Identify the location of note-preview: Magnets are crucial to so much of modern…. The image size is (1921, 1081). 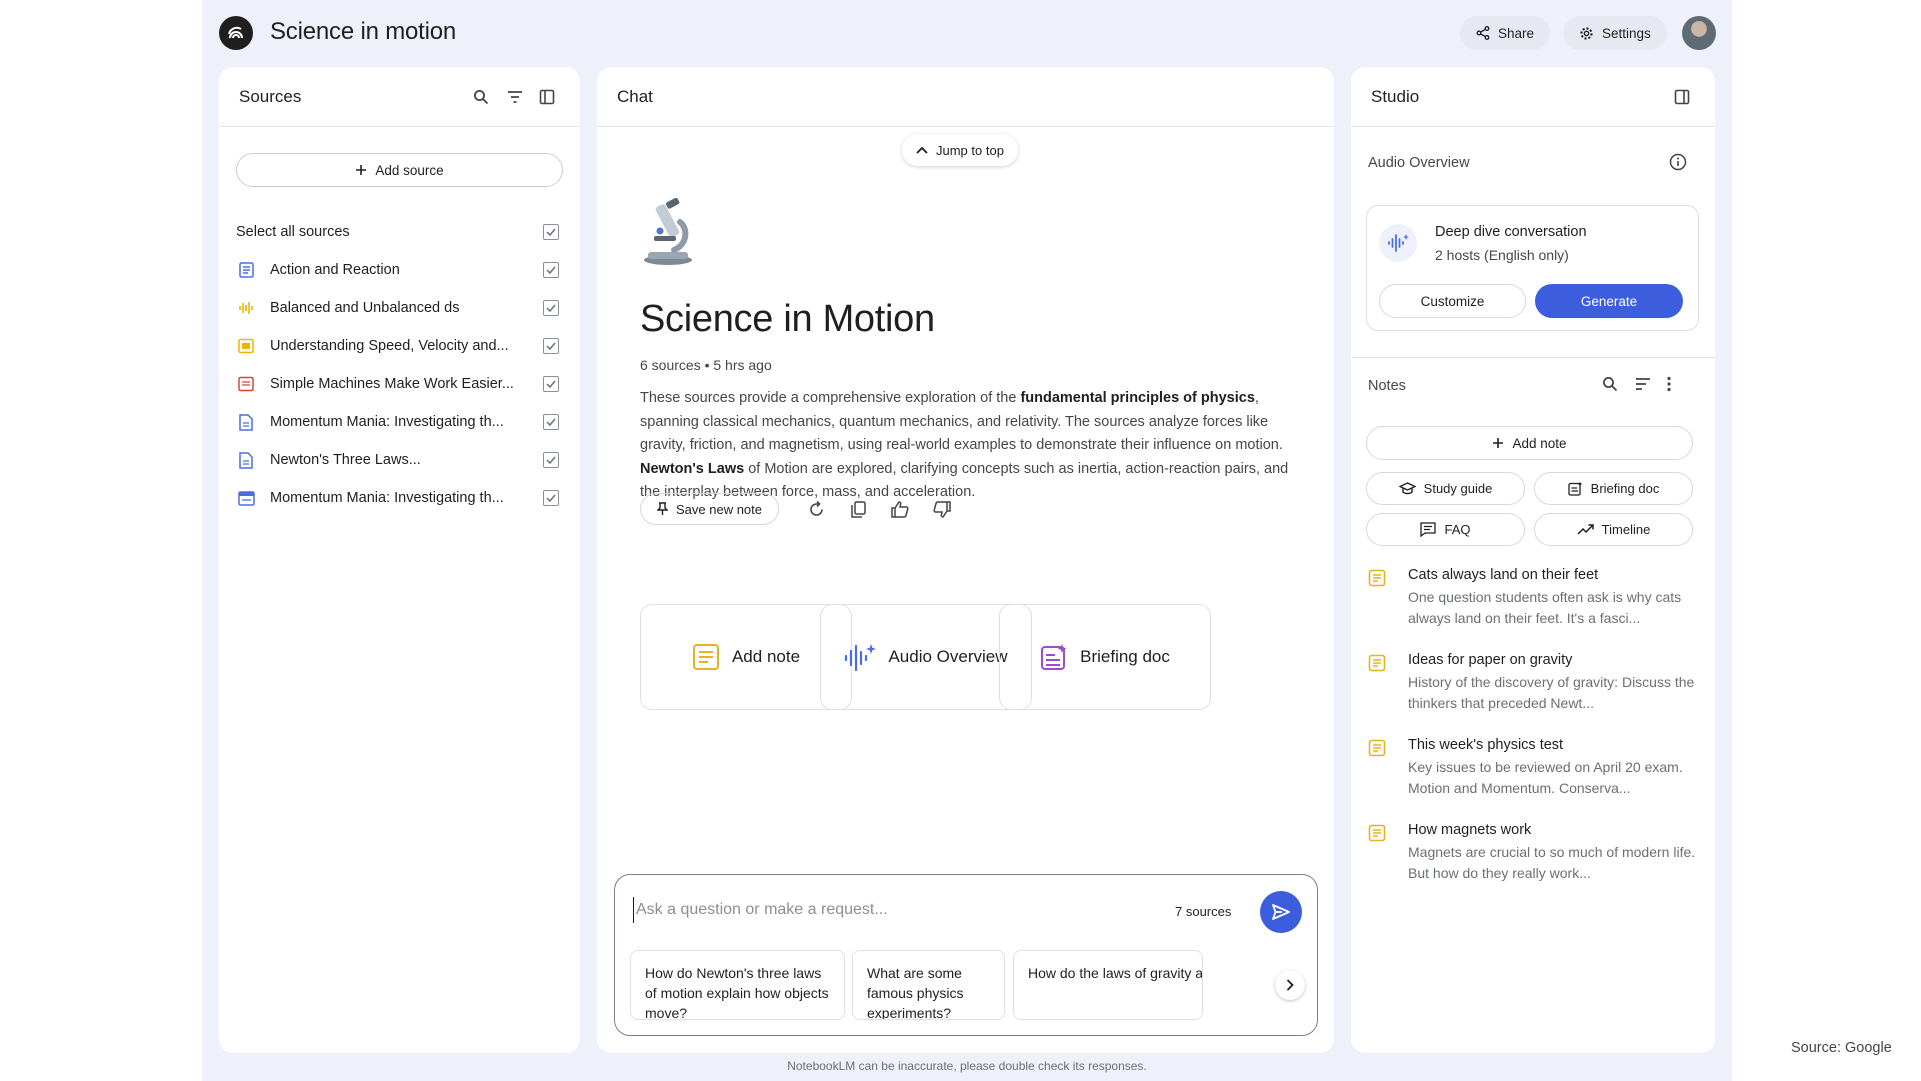
(1552, 862).